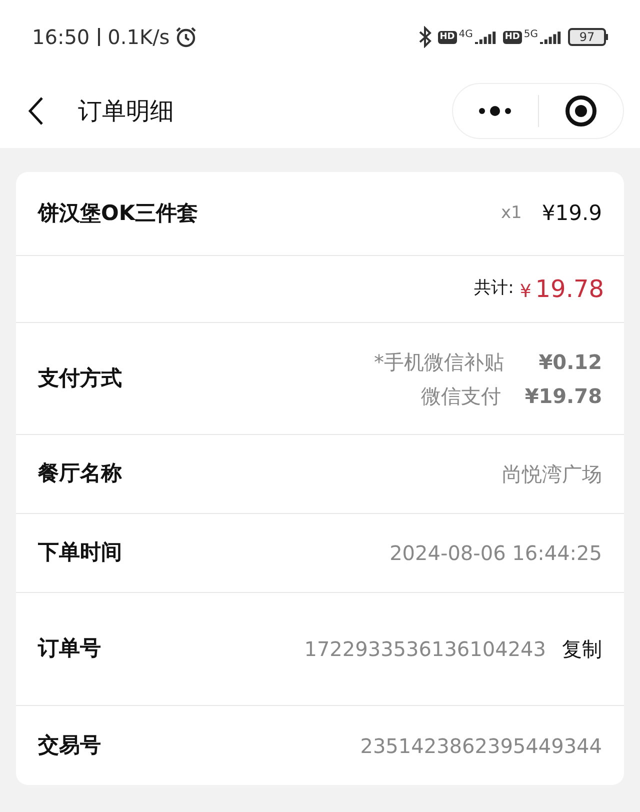 The height and width of the screenshot is (812, 640). Describe the element at coordinates (70, 648) in the screenshot. I see `field-label: 订单号` at that location.